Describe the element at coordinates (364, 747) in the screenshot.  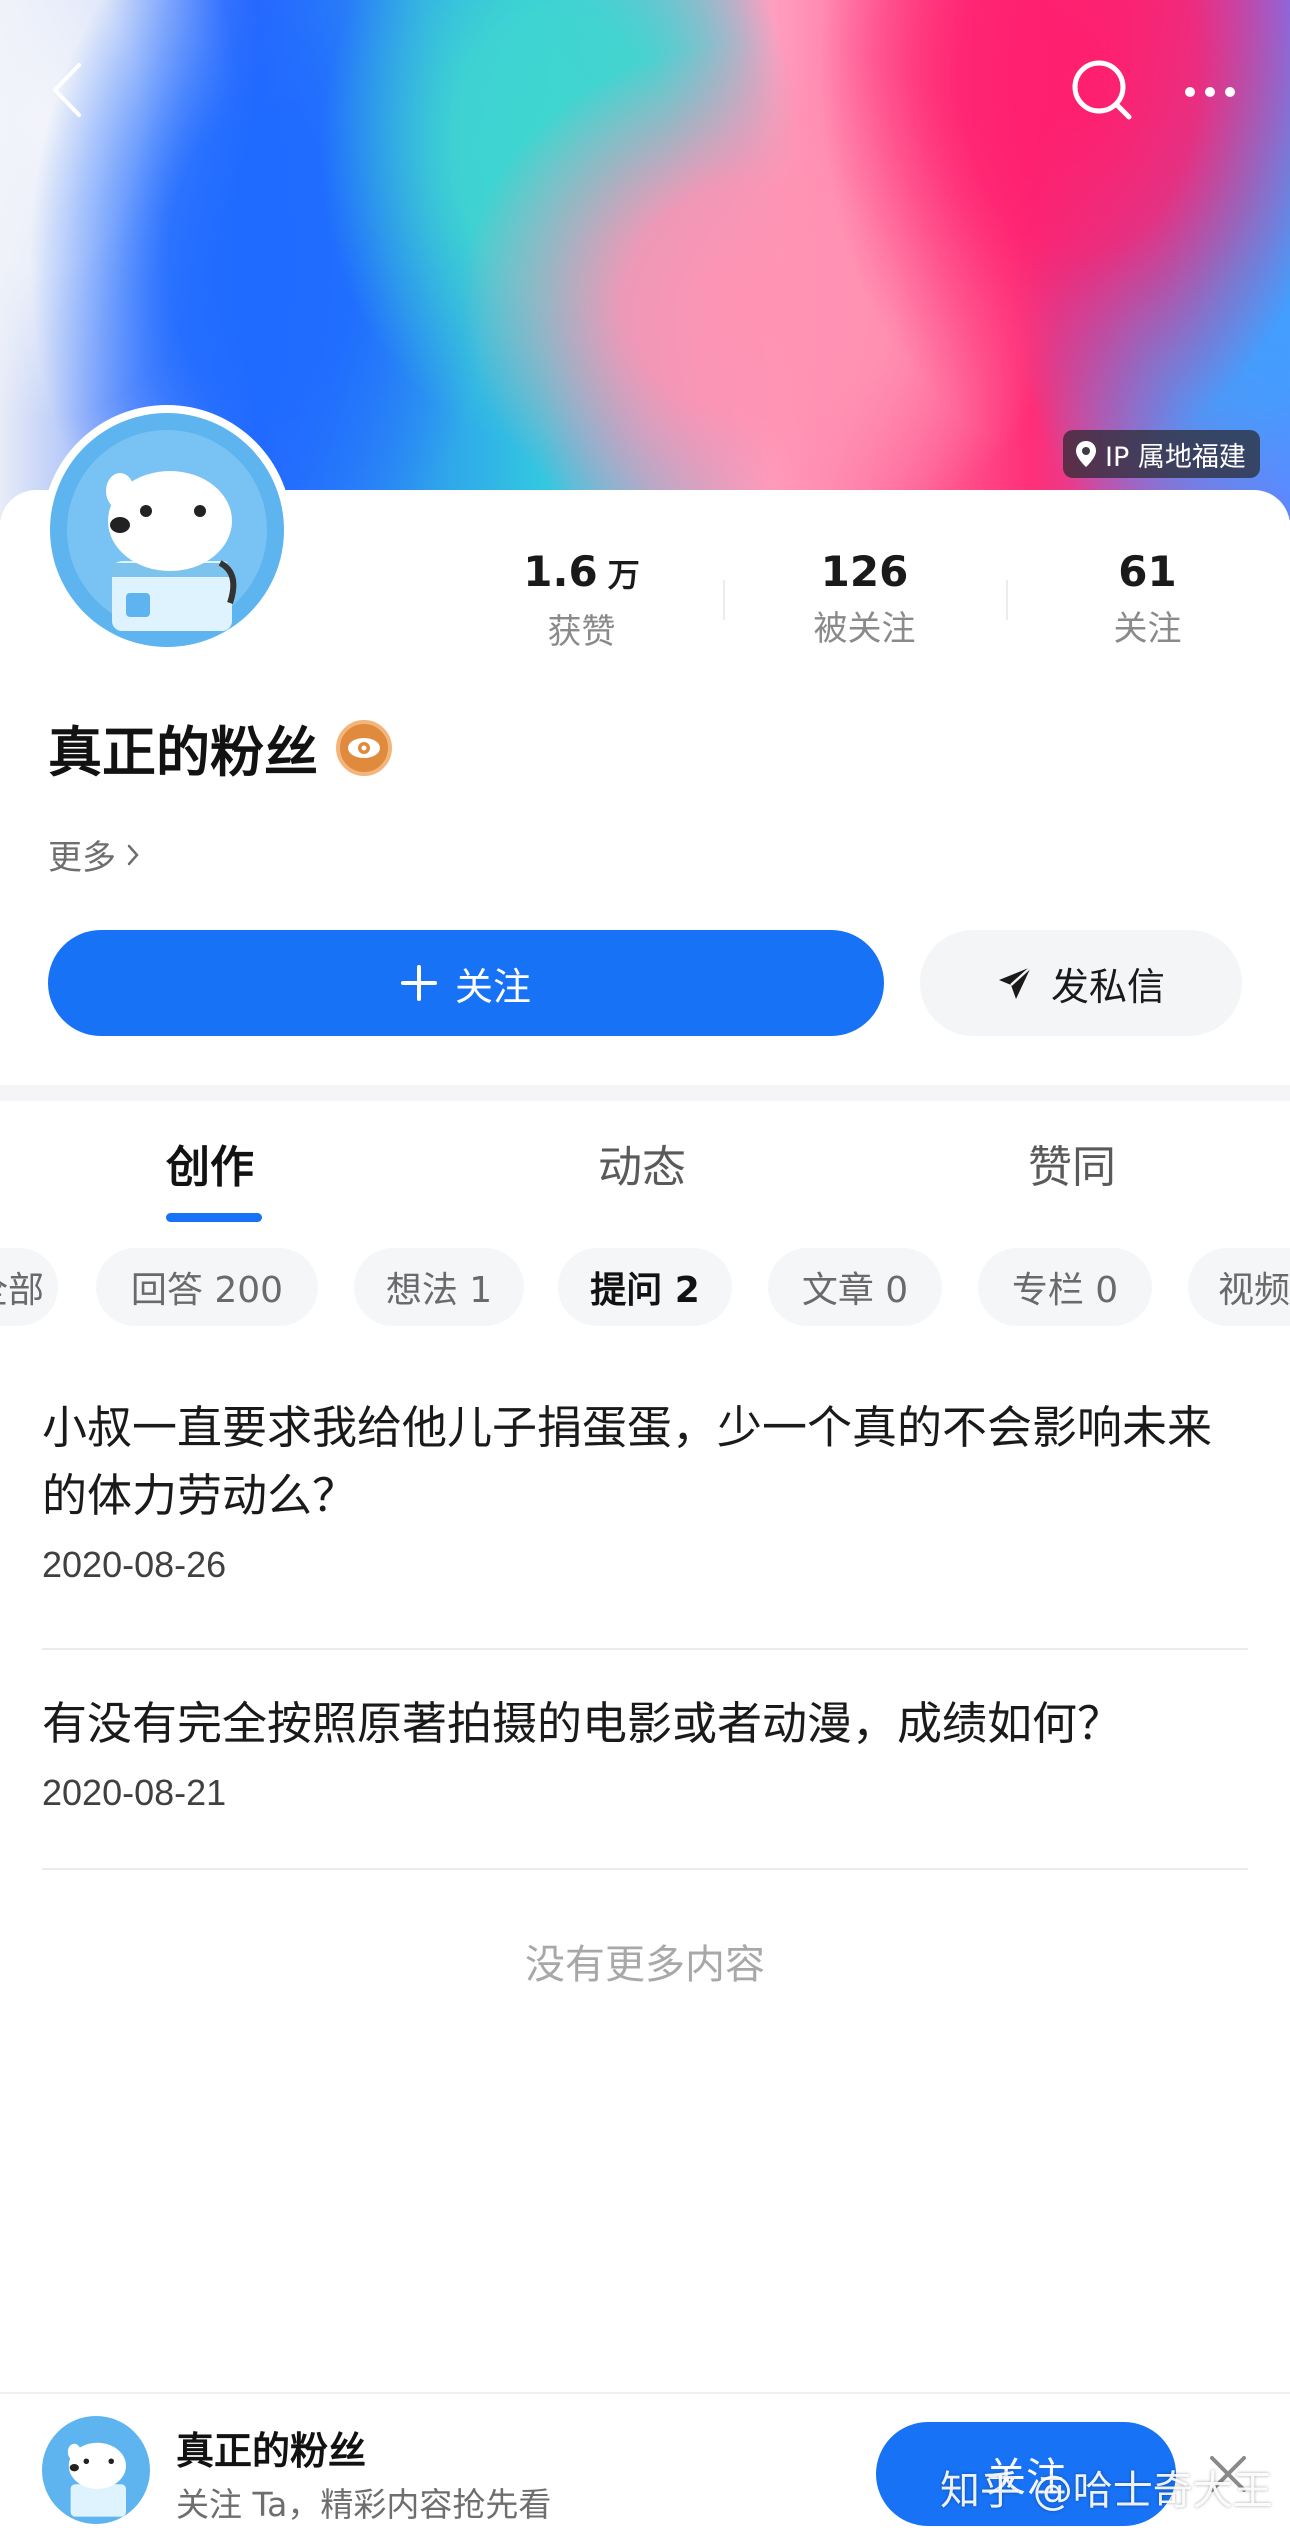
I see `eye-badge-icon` at that location.